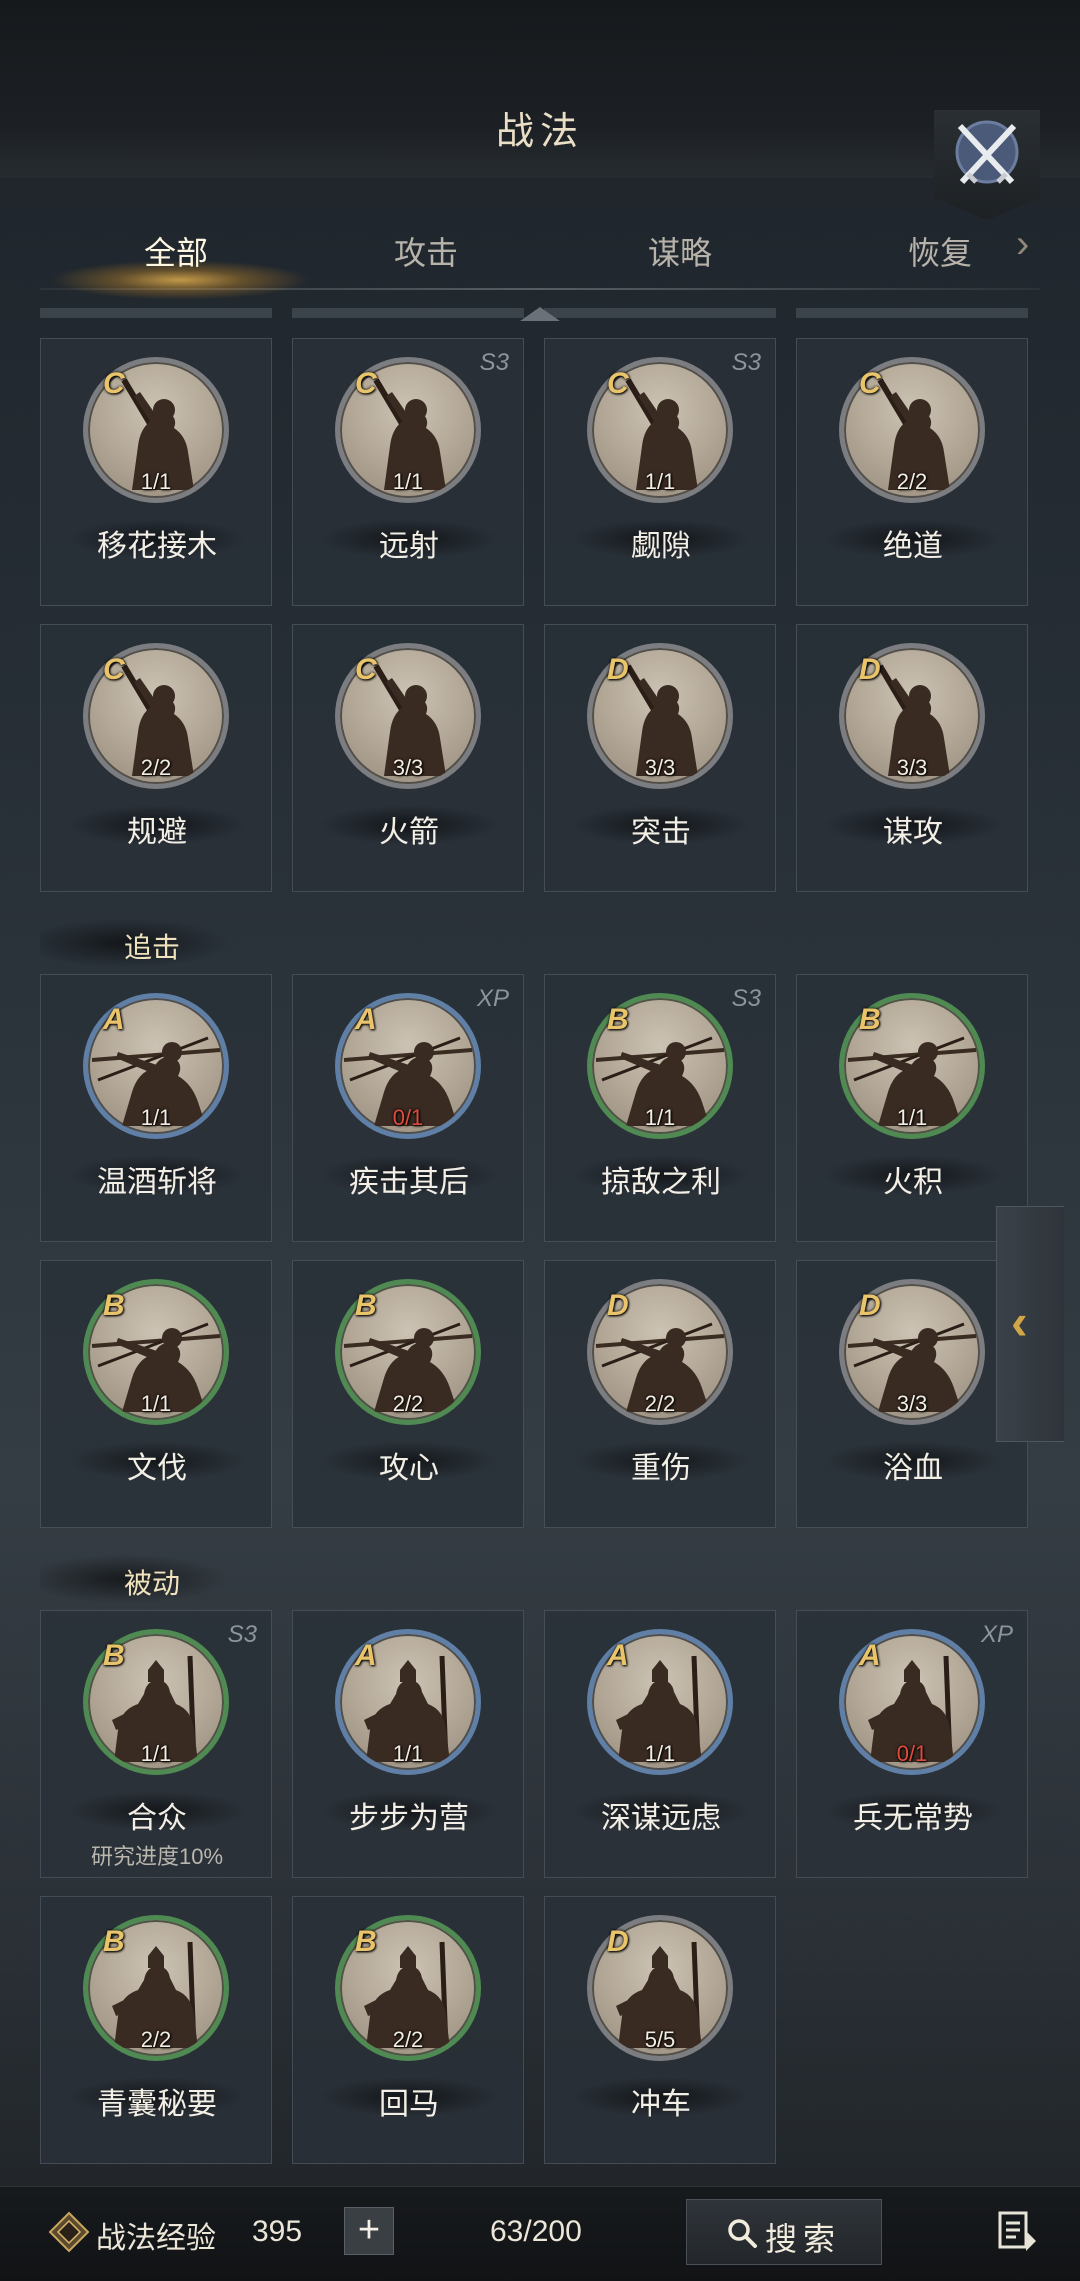  What do you see at coordinates (157, 546) in the screenshot?
I see `skill-name: 移花接木` at bounding box center [157, 546].